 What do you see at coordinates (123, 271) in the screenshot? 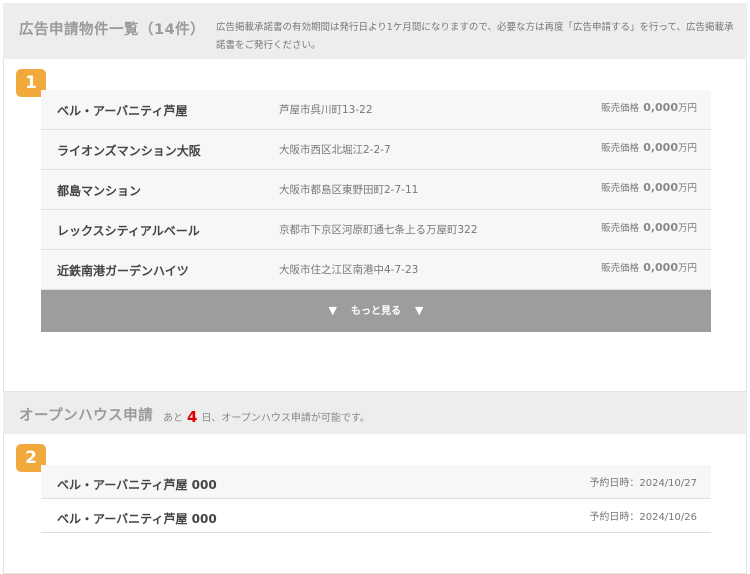
I see `property-name: 近鉄南港ガーデンハイツ` at bounding box center [123, 271].